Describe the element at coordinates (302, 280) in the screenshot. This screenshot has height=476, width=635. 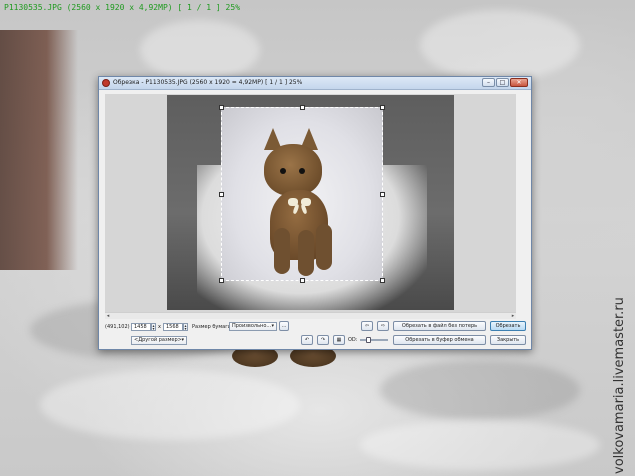
I see `crop-handle-bottom` at that location.